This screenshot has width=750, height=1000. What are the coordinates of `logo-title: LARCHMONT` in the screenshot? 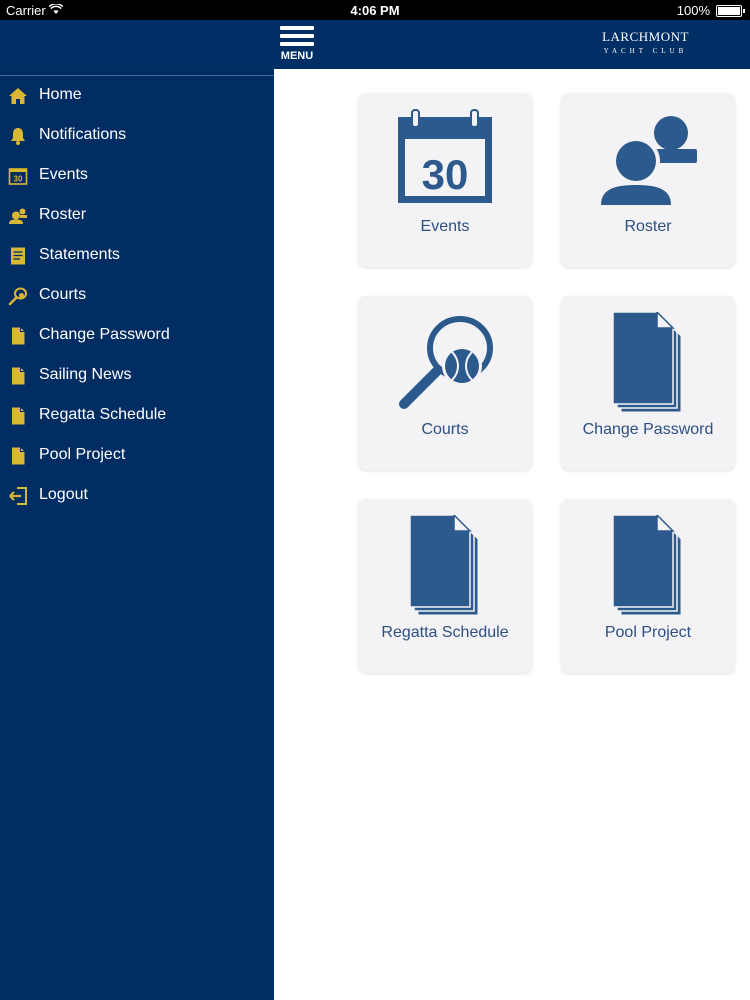 It's located at (645, 36).